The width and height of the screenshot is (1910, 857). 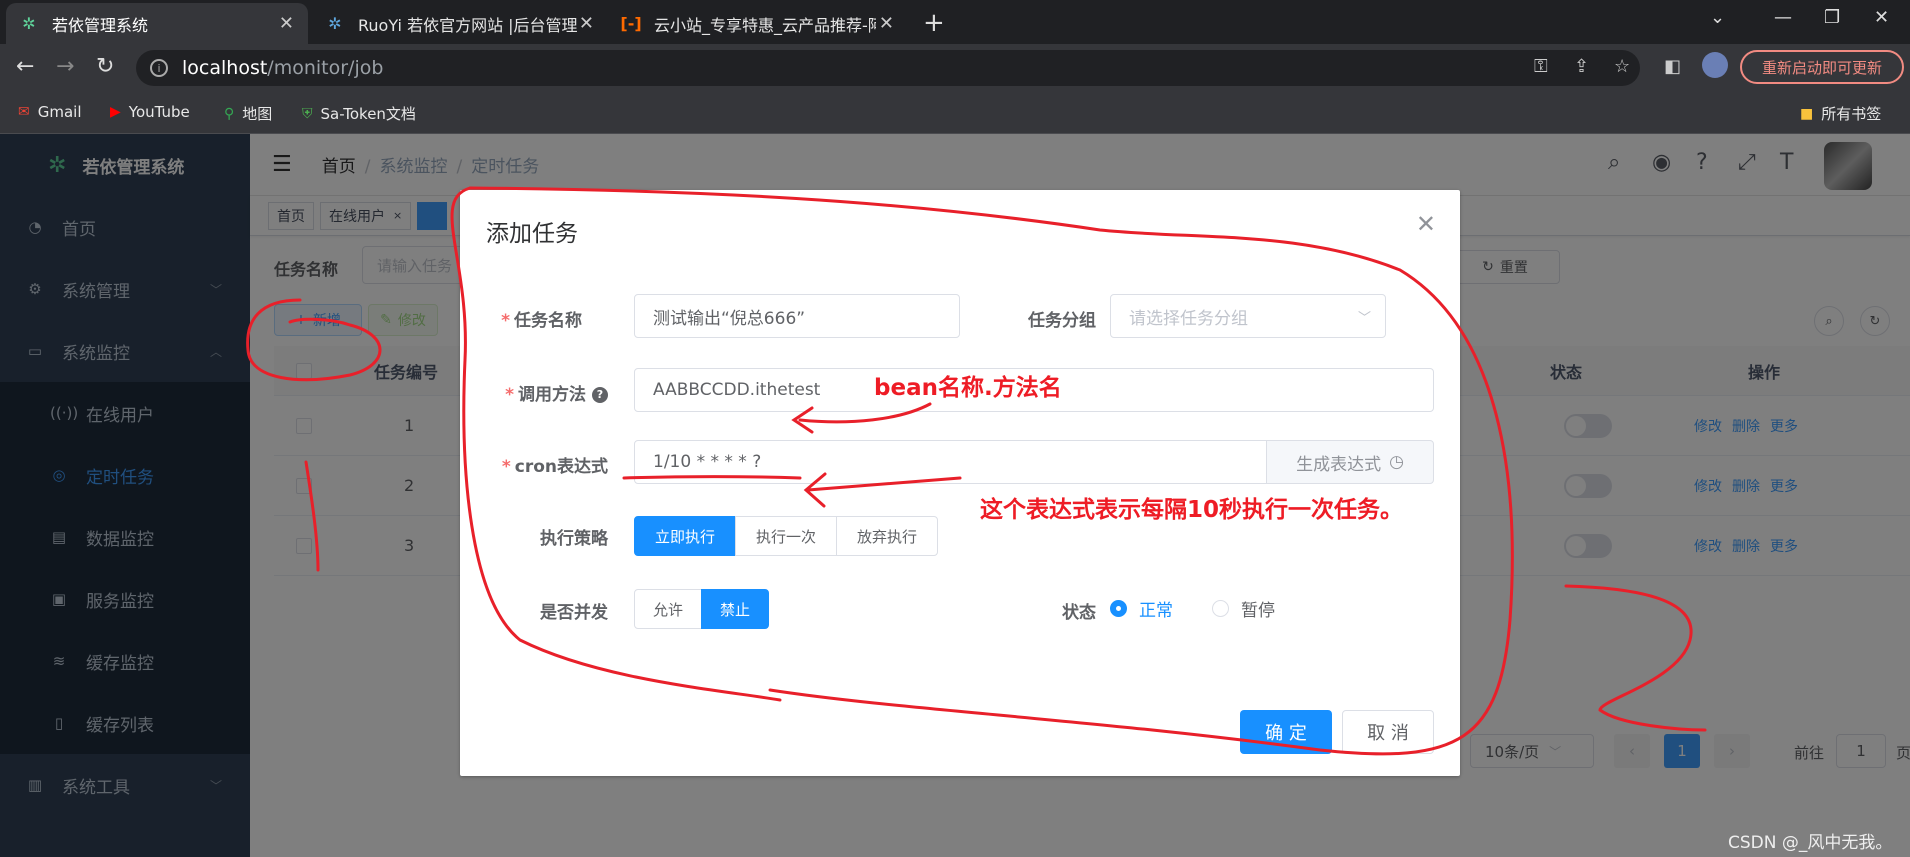 What do you see at coordinates (225, 68) in the screenshot?
I see `url-host: localhost` at bounding box center [225, 68].